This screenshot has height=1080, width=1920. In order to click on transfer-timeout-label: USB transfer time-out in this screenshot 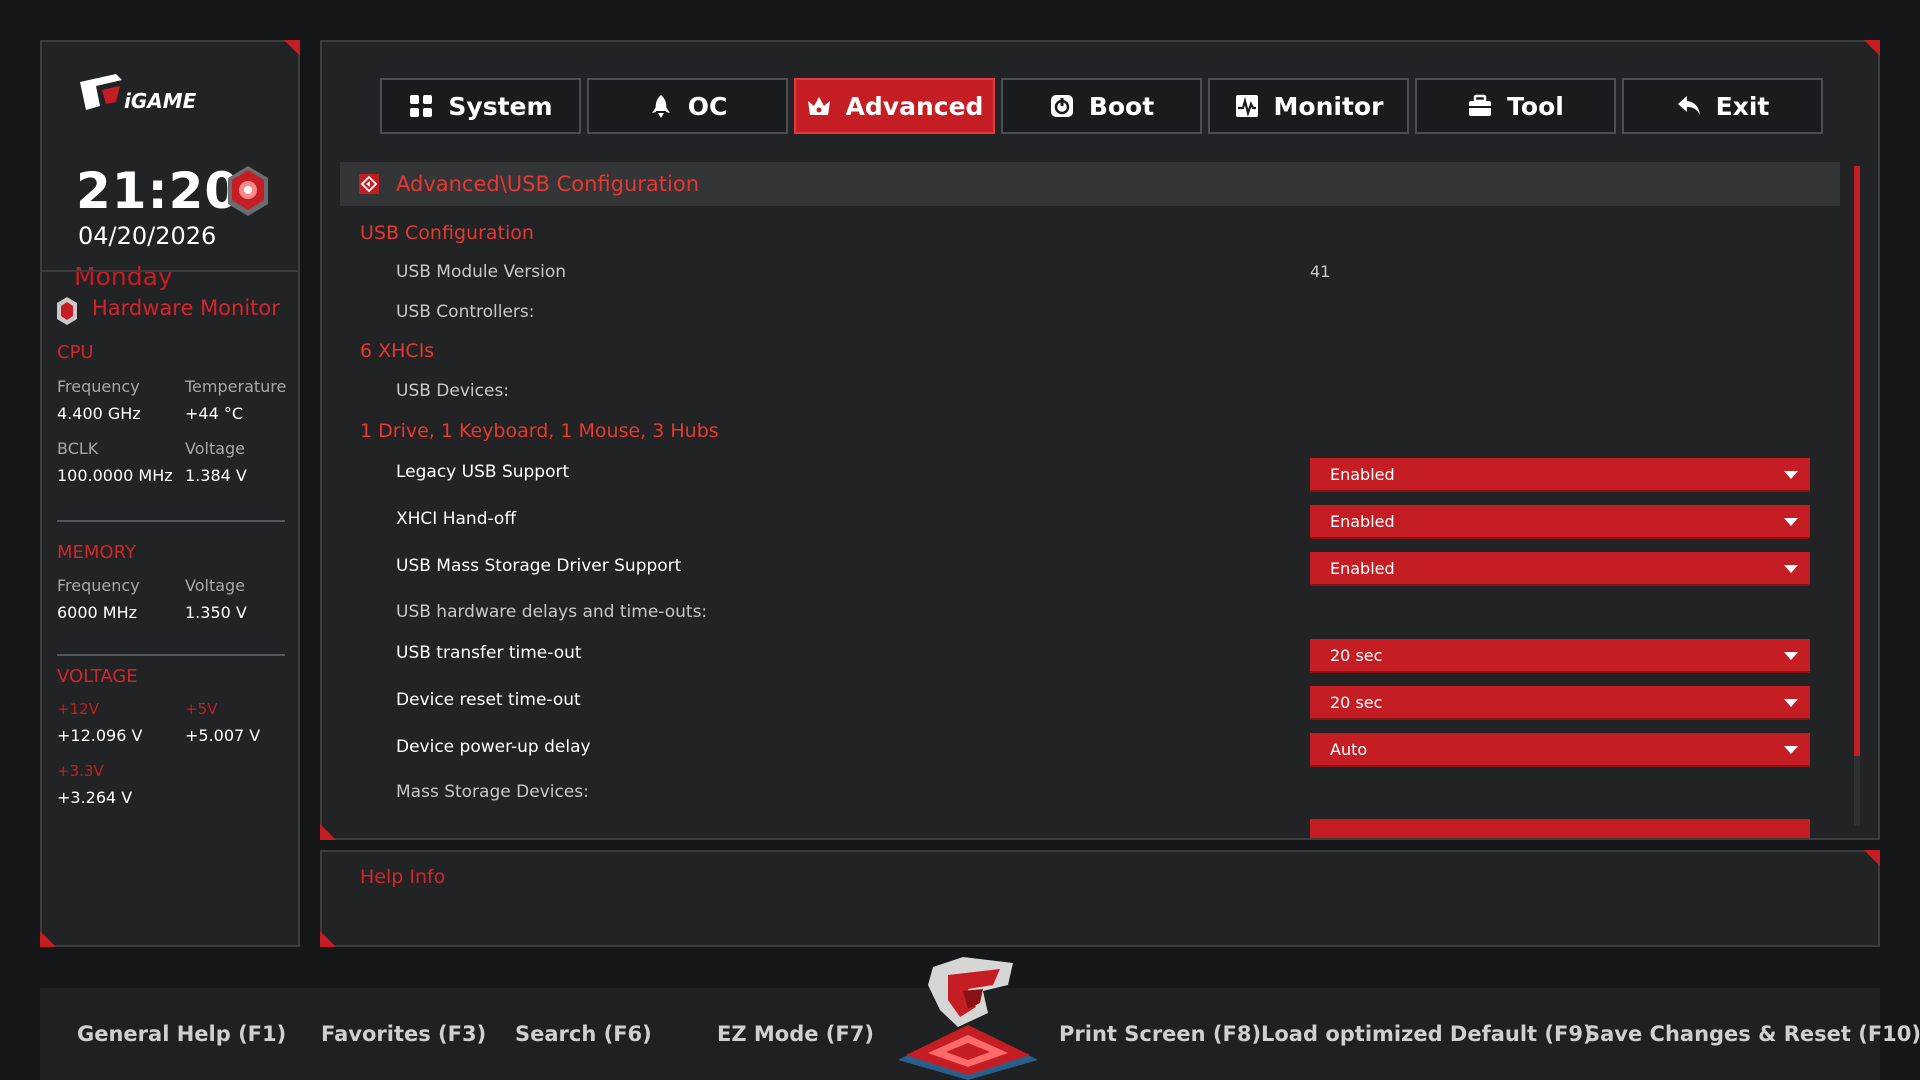, I will do `click(489, 653)`.